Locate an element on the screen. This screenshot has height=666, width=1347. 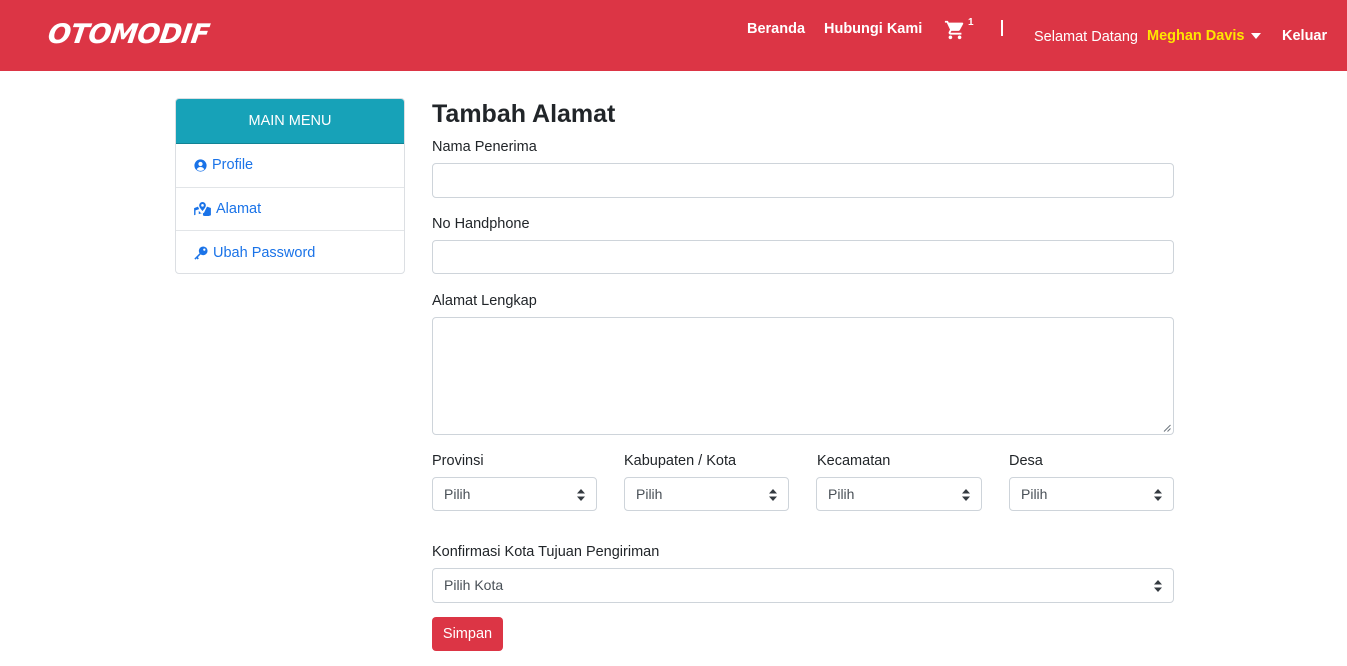
nama-penerima-label: Nama Penerima is located at coordinates (484, 147).